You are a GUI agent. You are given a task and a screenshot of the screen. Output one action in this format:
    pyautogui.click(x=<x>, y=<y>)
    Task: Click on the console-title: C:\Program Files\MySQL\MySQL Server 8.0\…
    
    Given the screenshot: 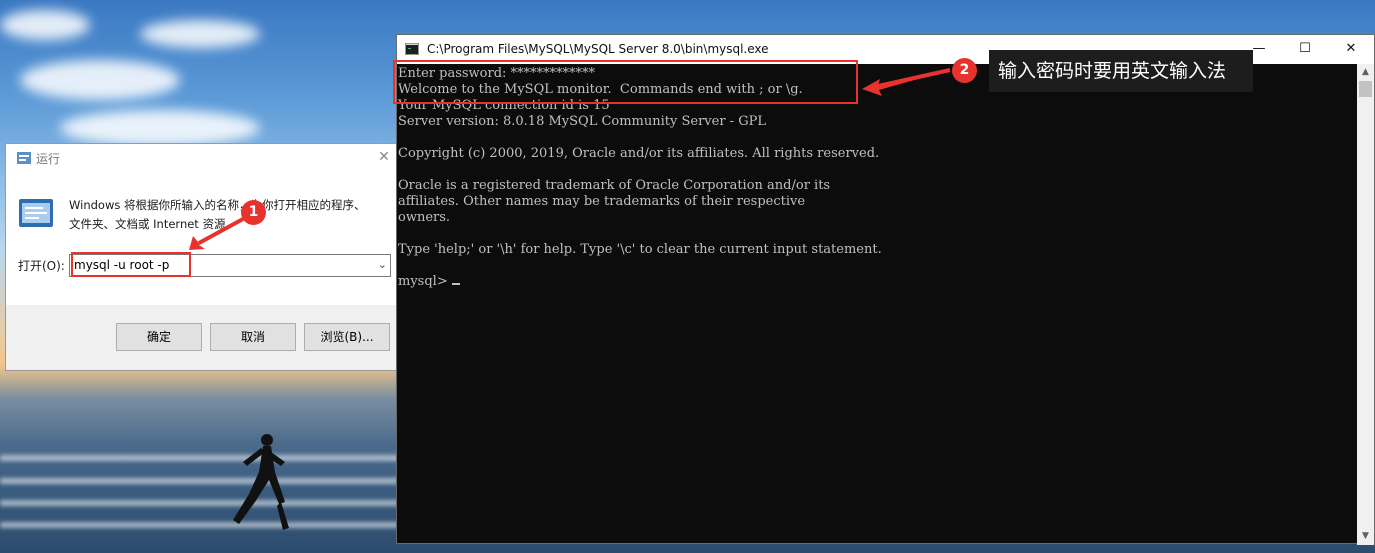 What is the action you would take?
    pyautogui.click(x=598, y=49)
    